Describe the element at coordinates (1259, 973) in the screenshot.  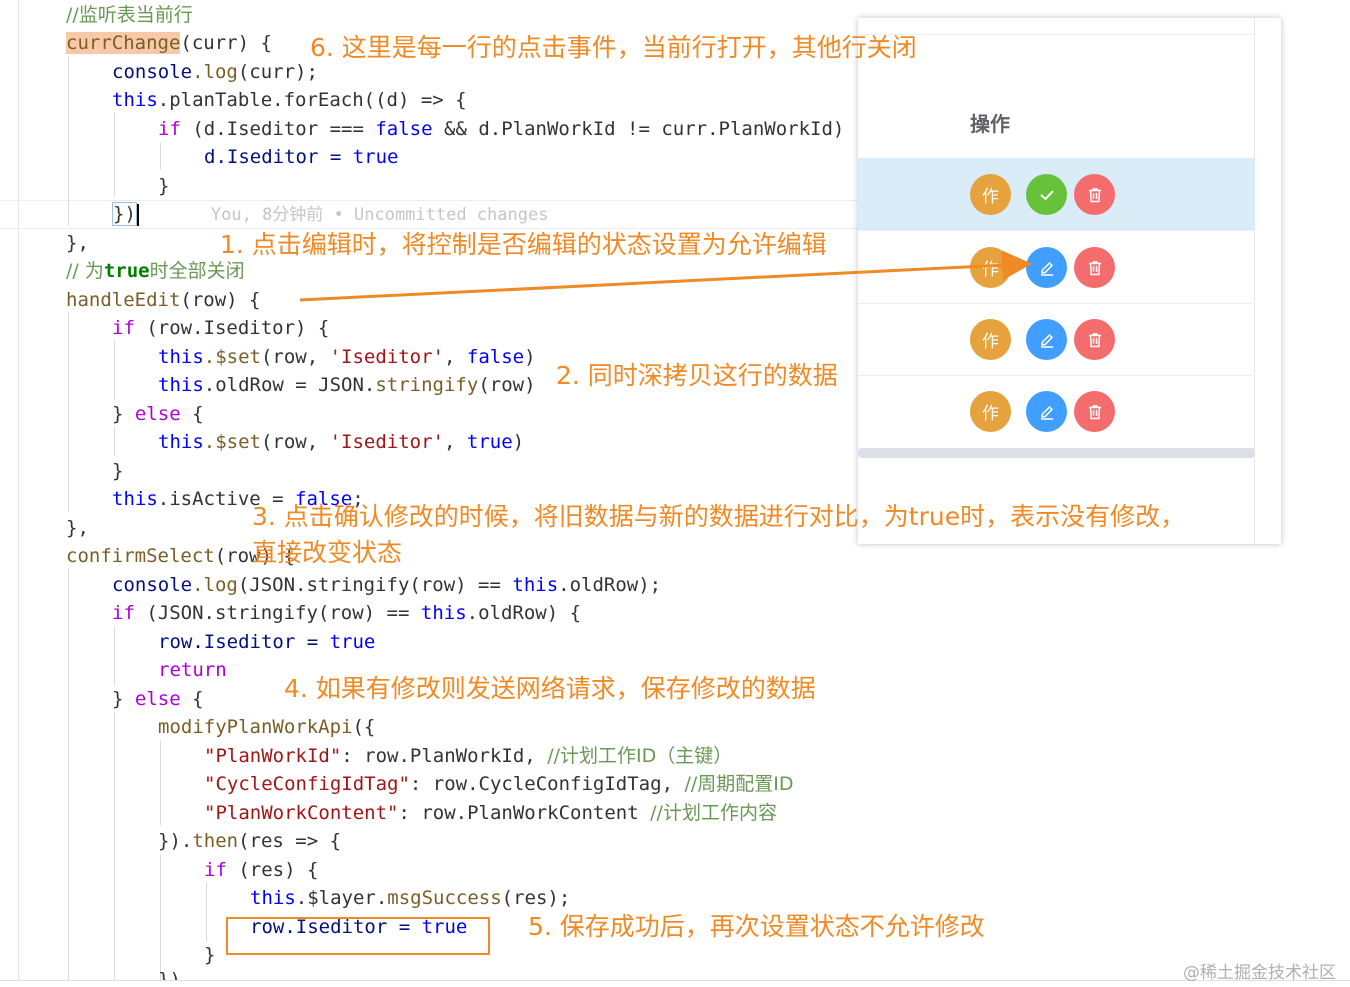
I see `watermark: @稀土掘金技术社区` at that location.